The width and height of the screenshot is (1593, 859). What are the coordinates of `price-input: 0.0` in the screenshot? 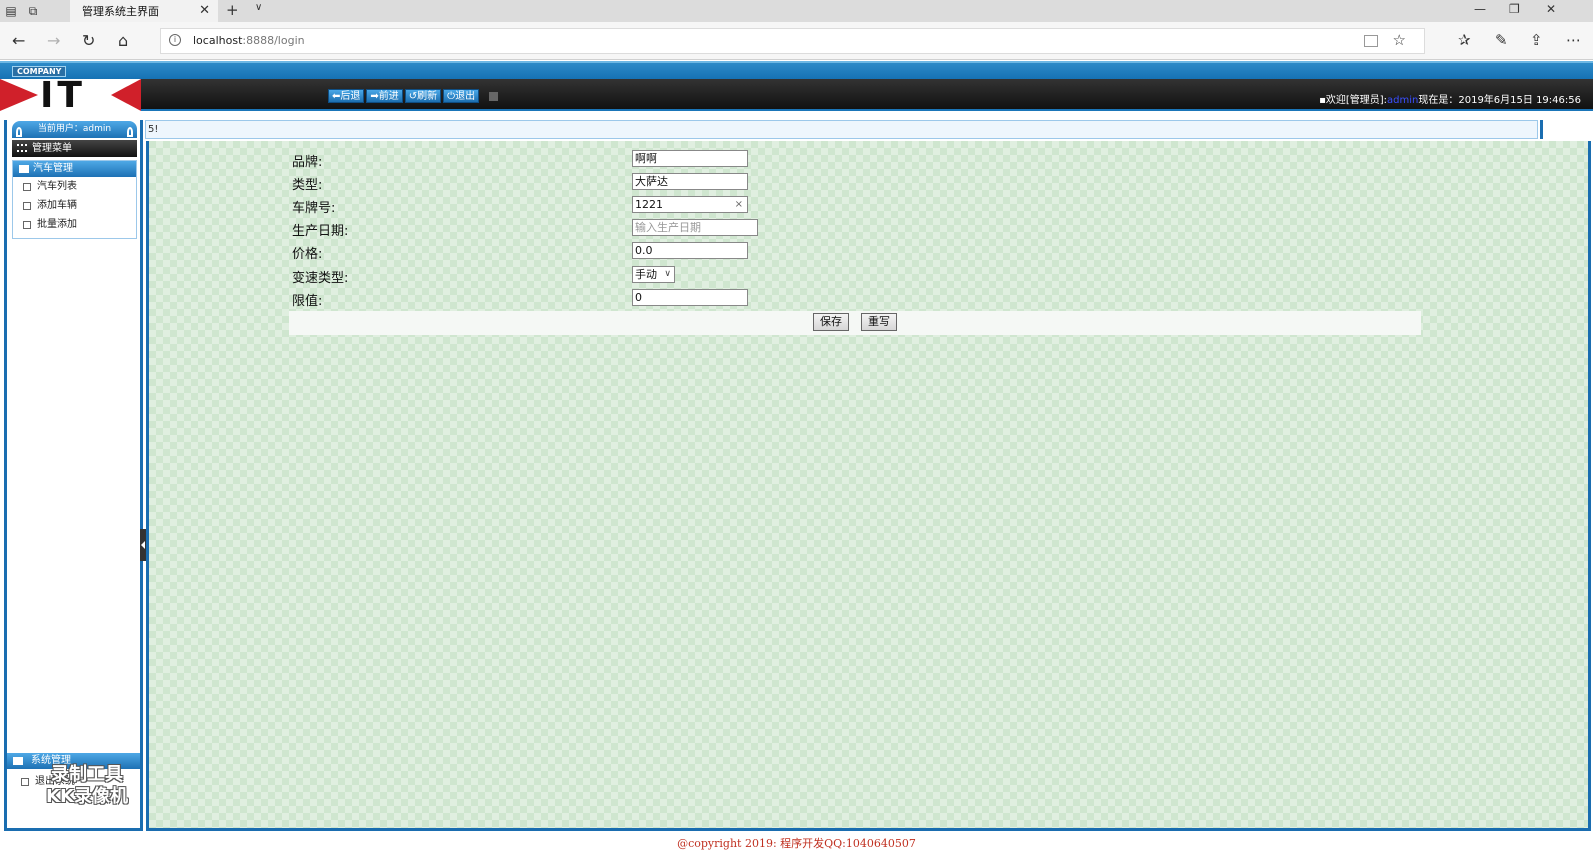 It's located at (690, 250).